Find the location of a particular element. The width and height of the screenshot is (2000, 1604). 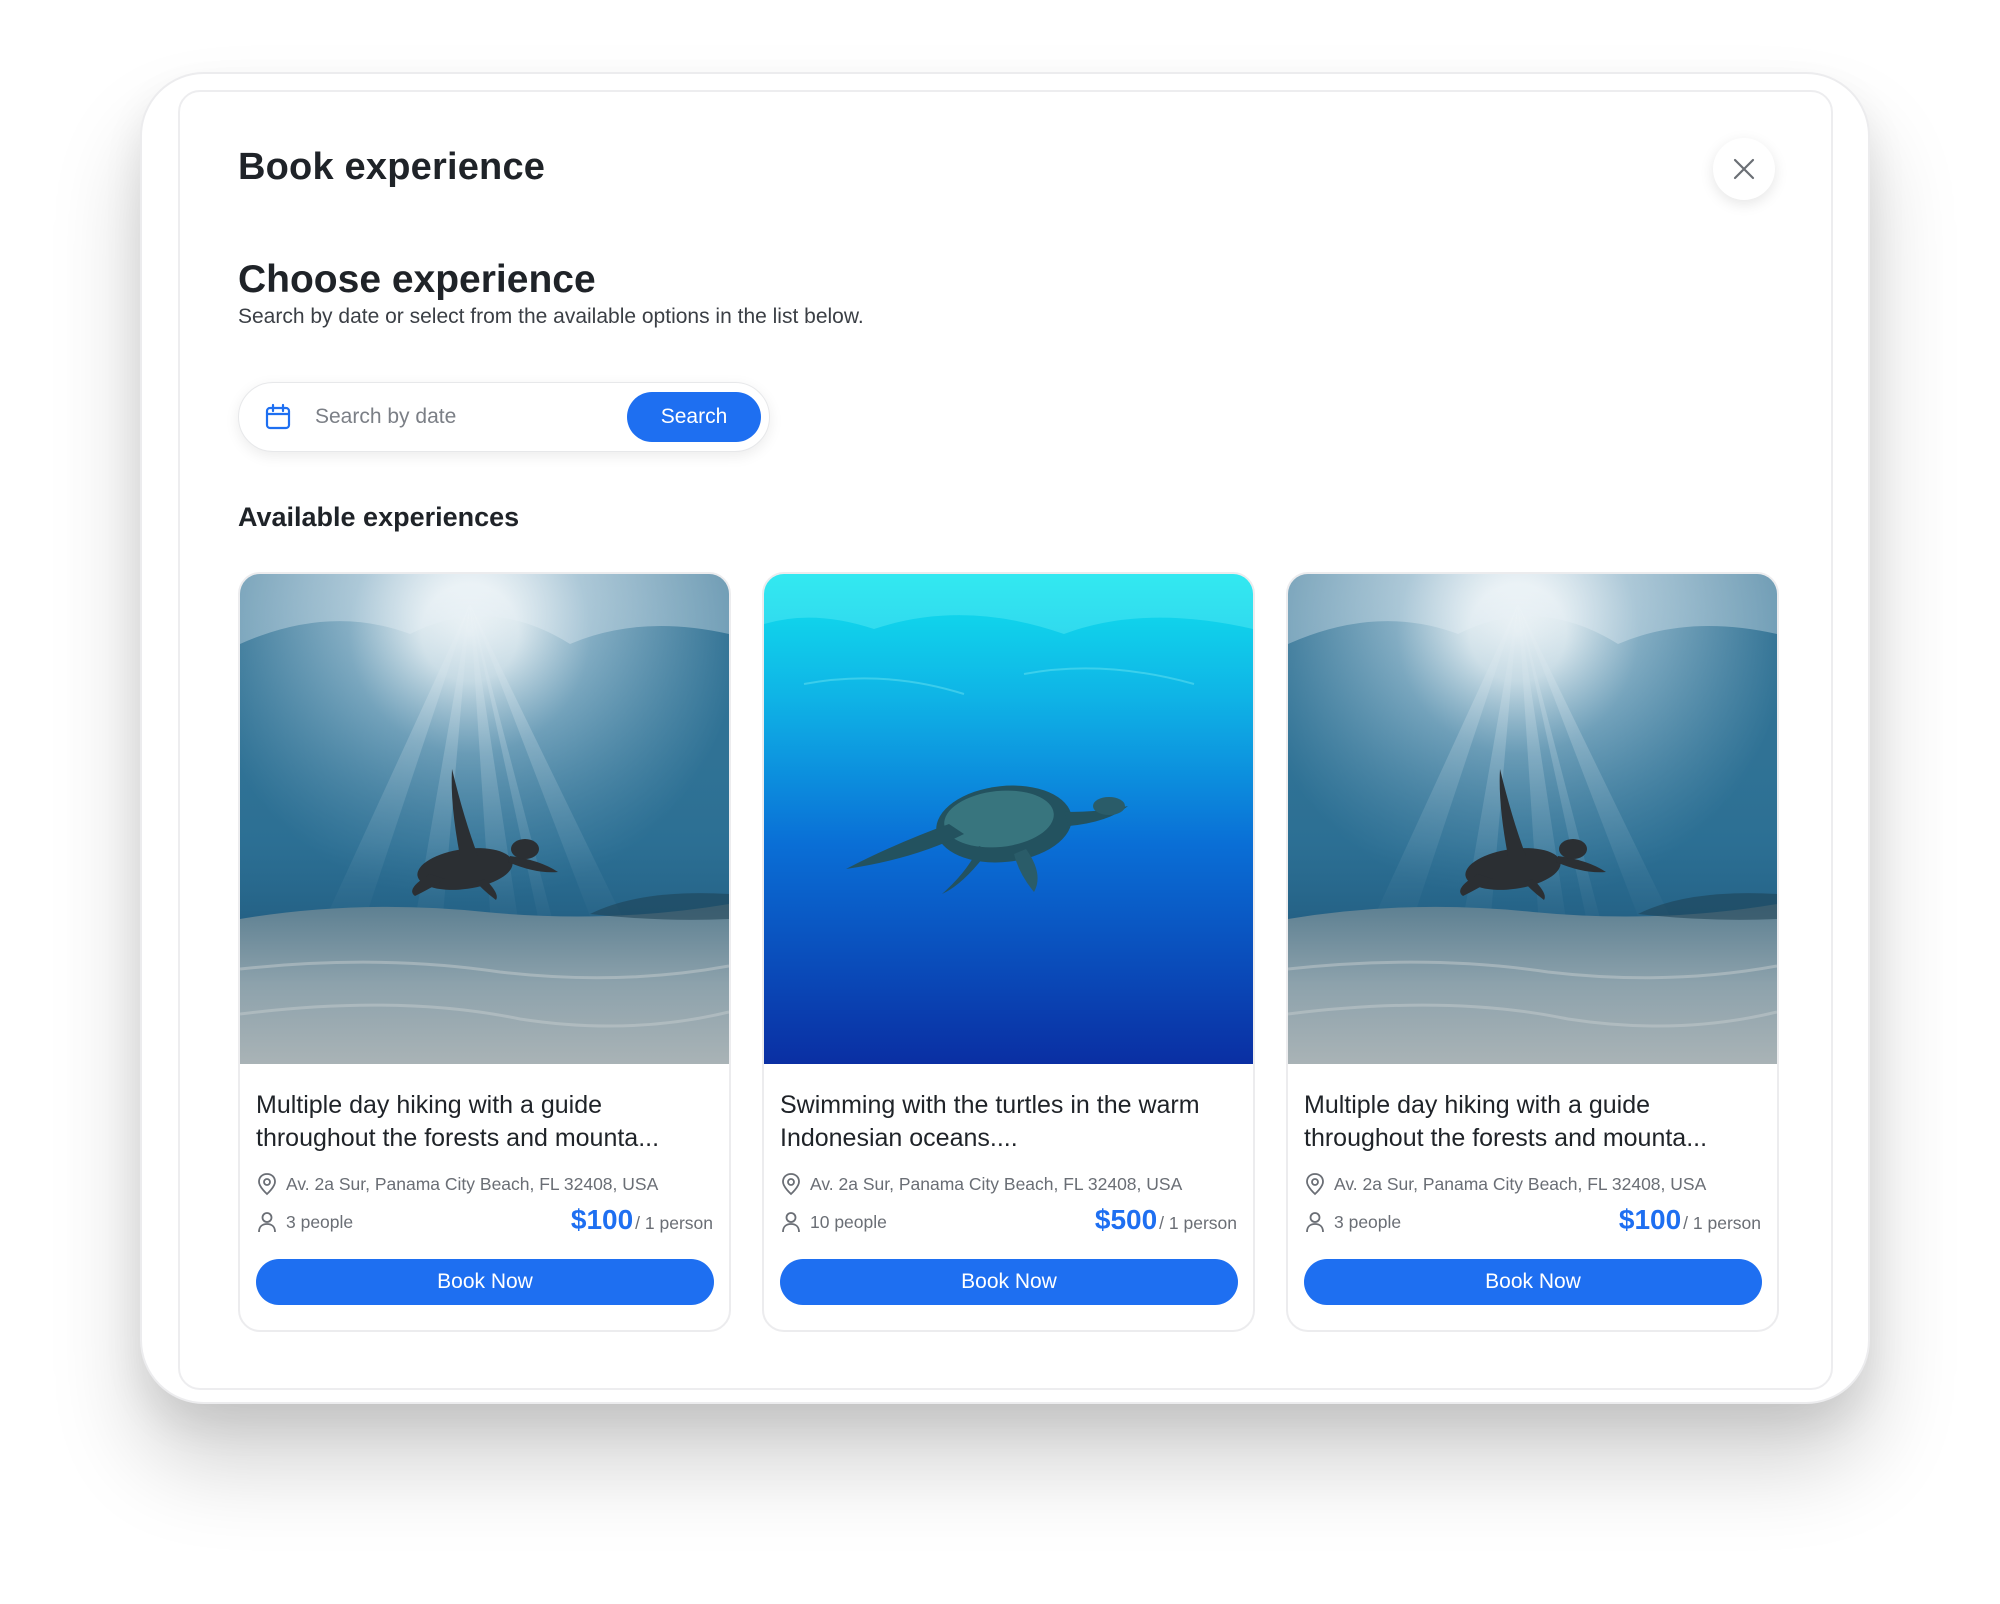

date-search-bar: Search is located at coordinates (504, 417).